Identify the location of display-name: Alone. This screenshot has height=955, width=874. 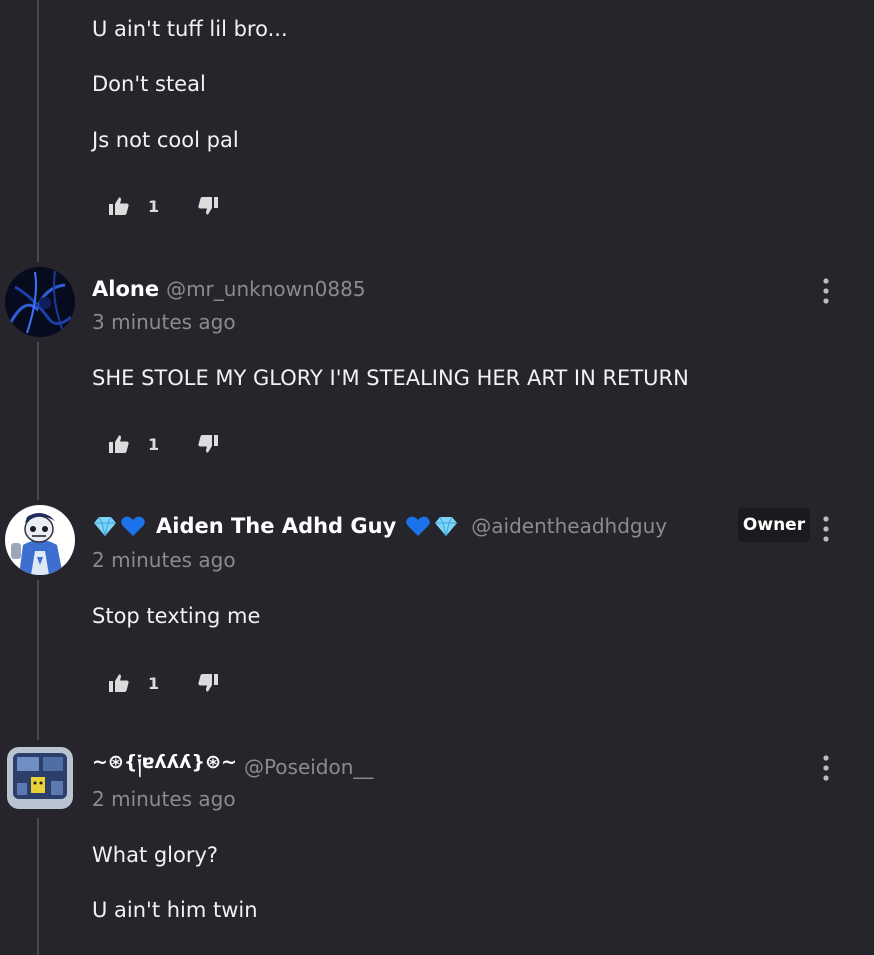
(125, 289).